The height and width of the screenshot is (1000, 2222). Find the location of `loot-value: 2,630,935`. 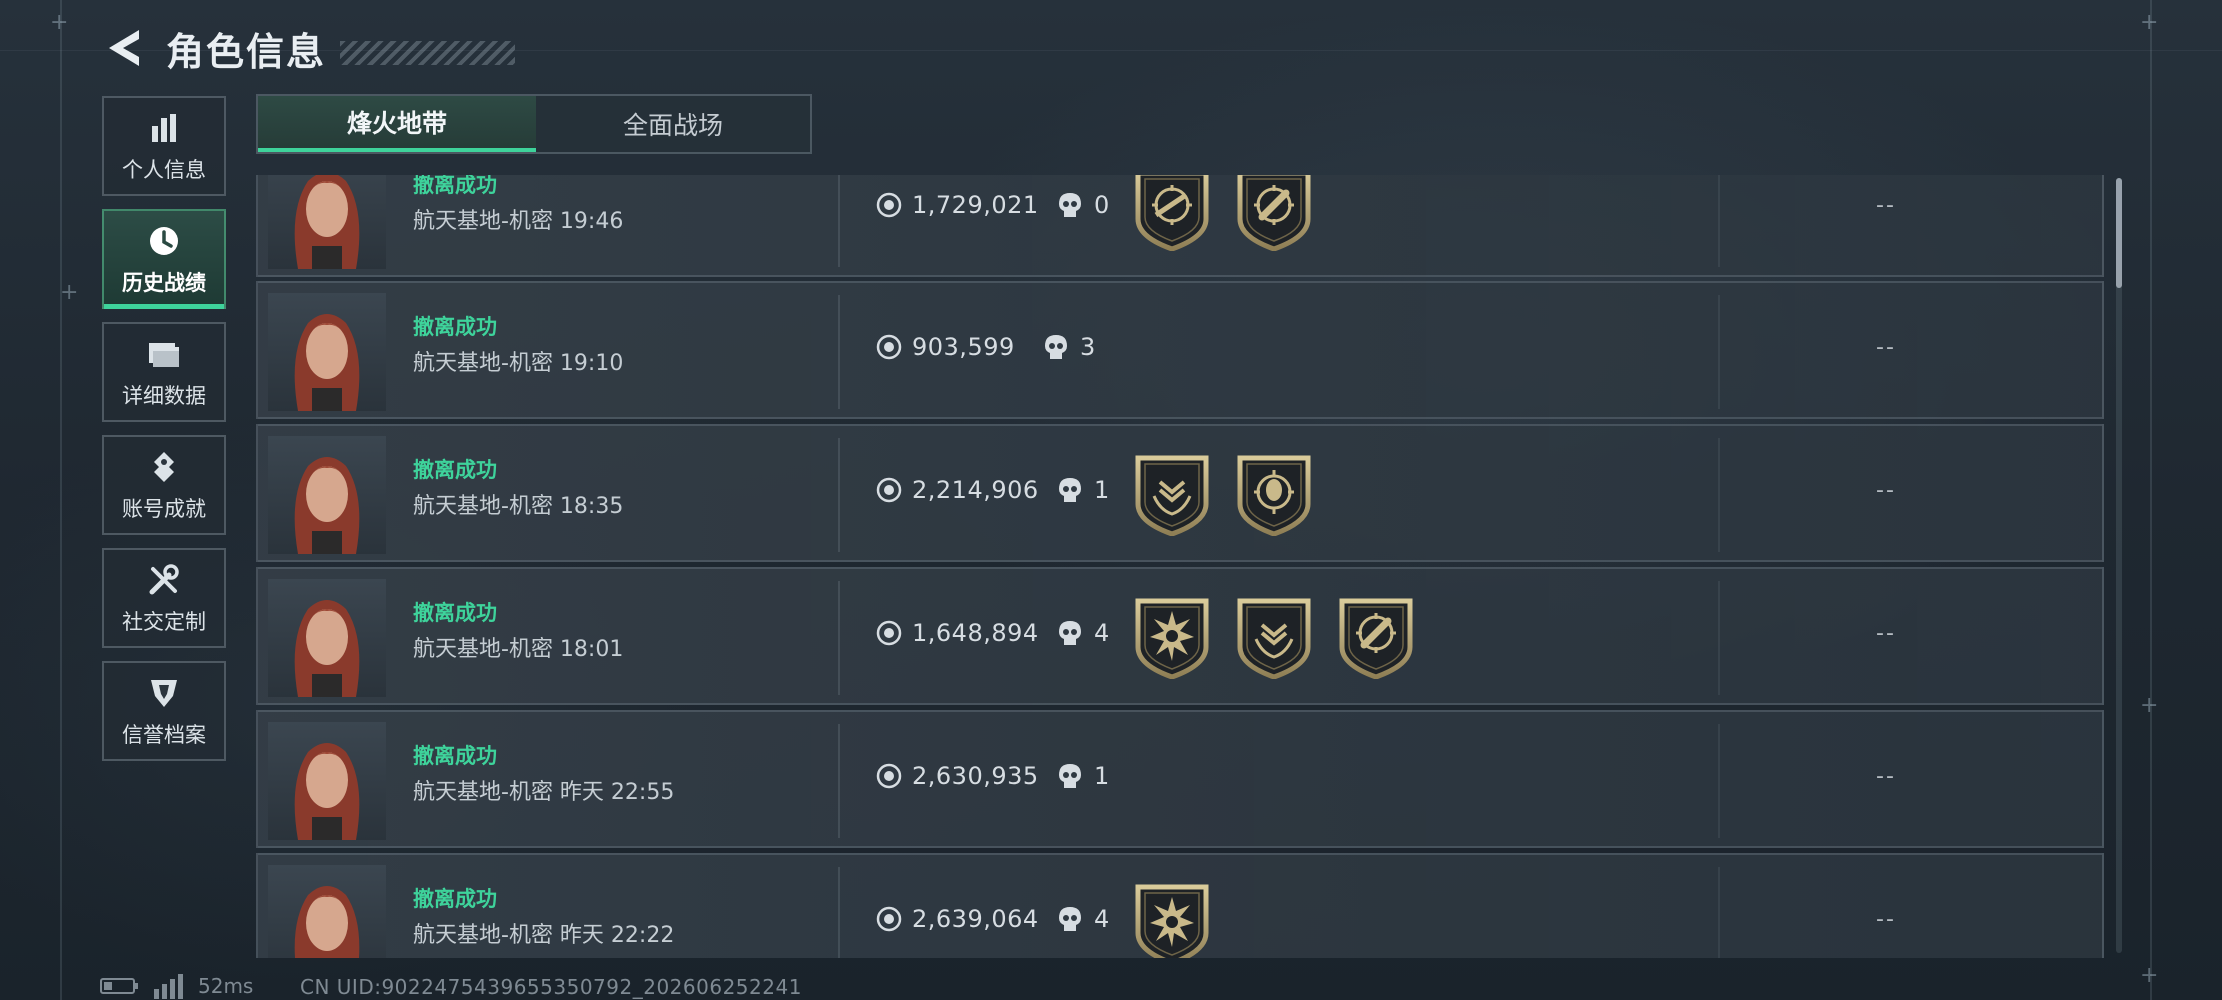

loot-value: 2,630,935 is located at coordinates (957, 776).